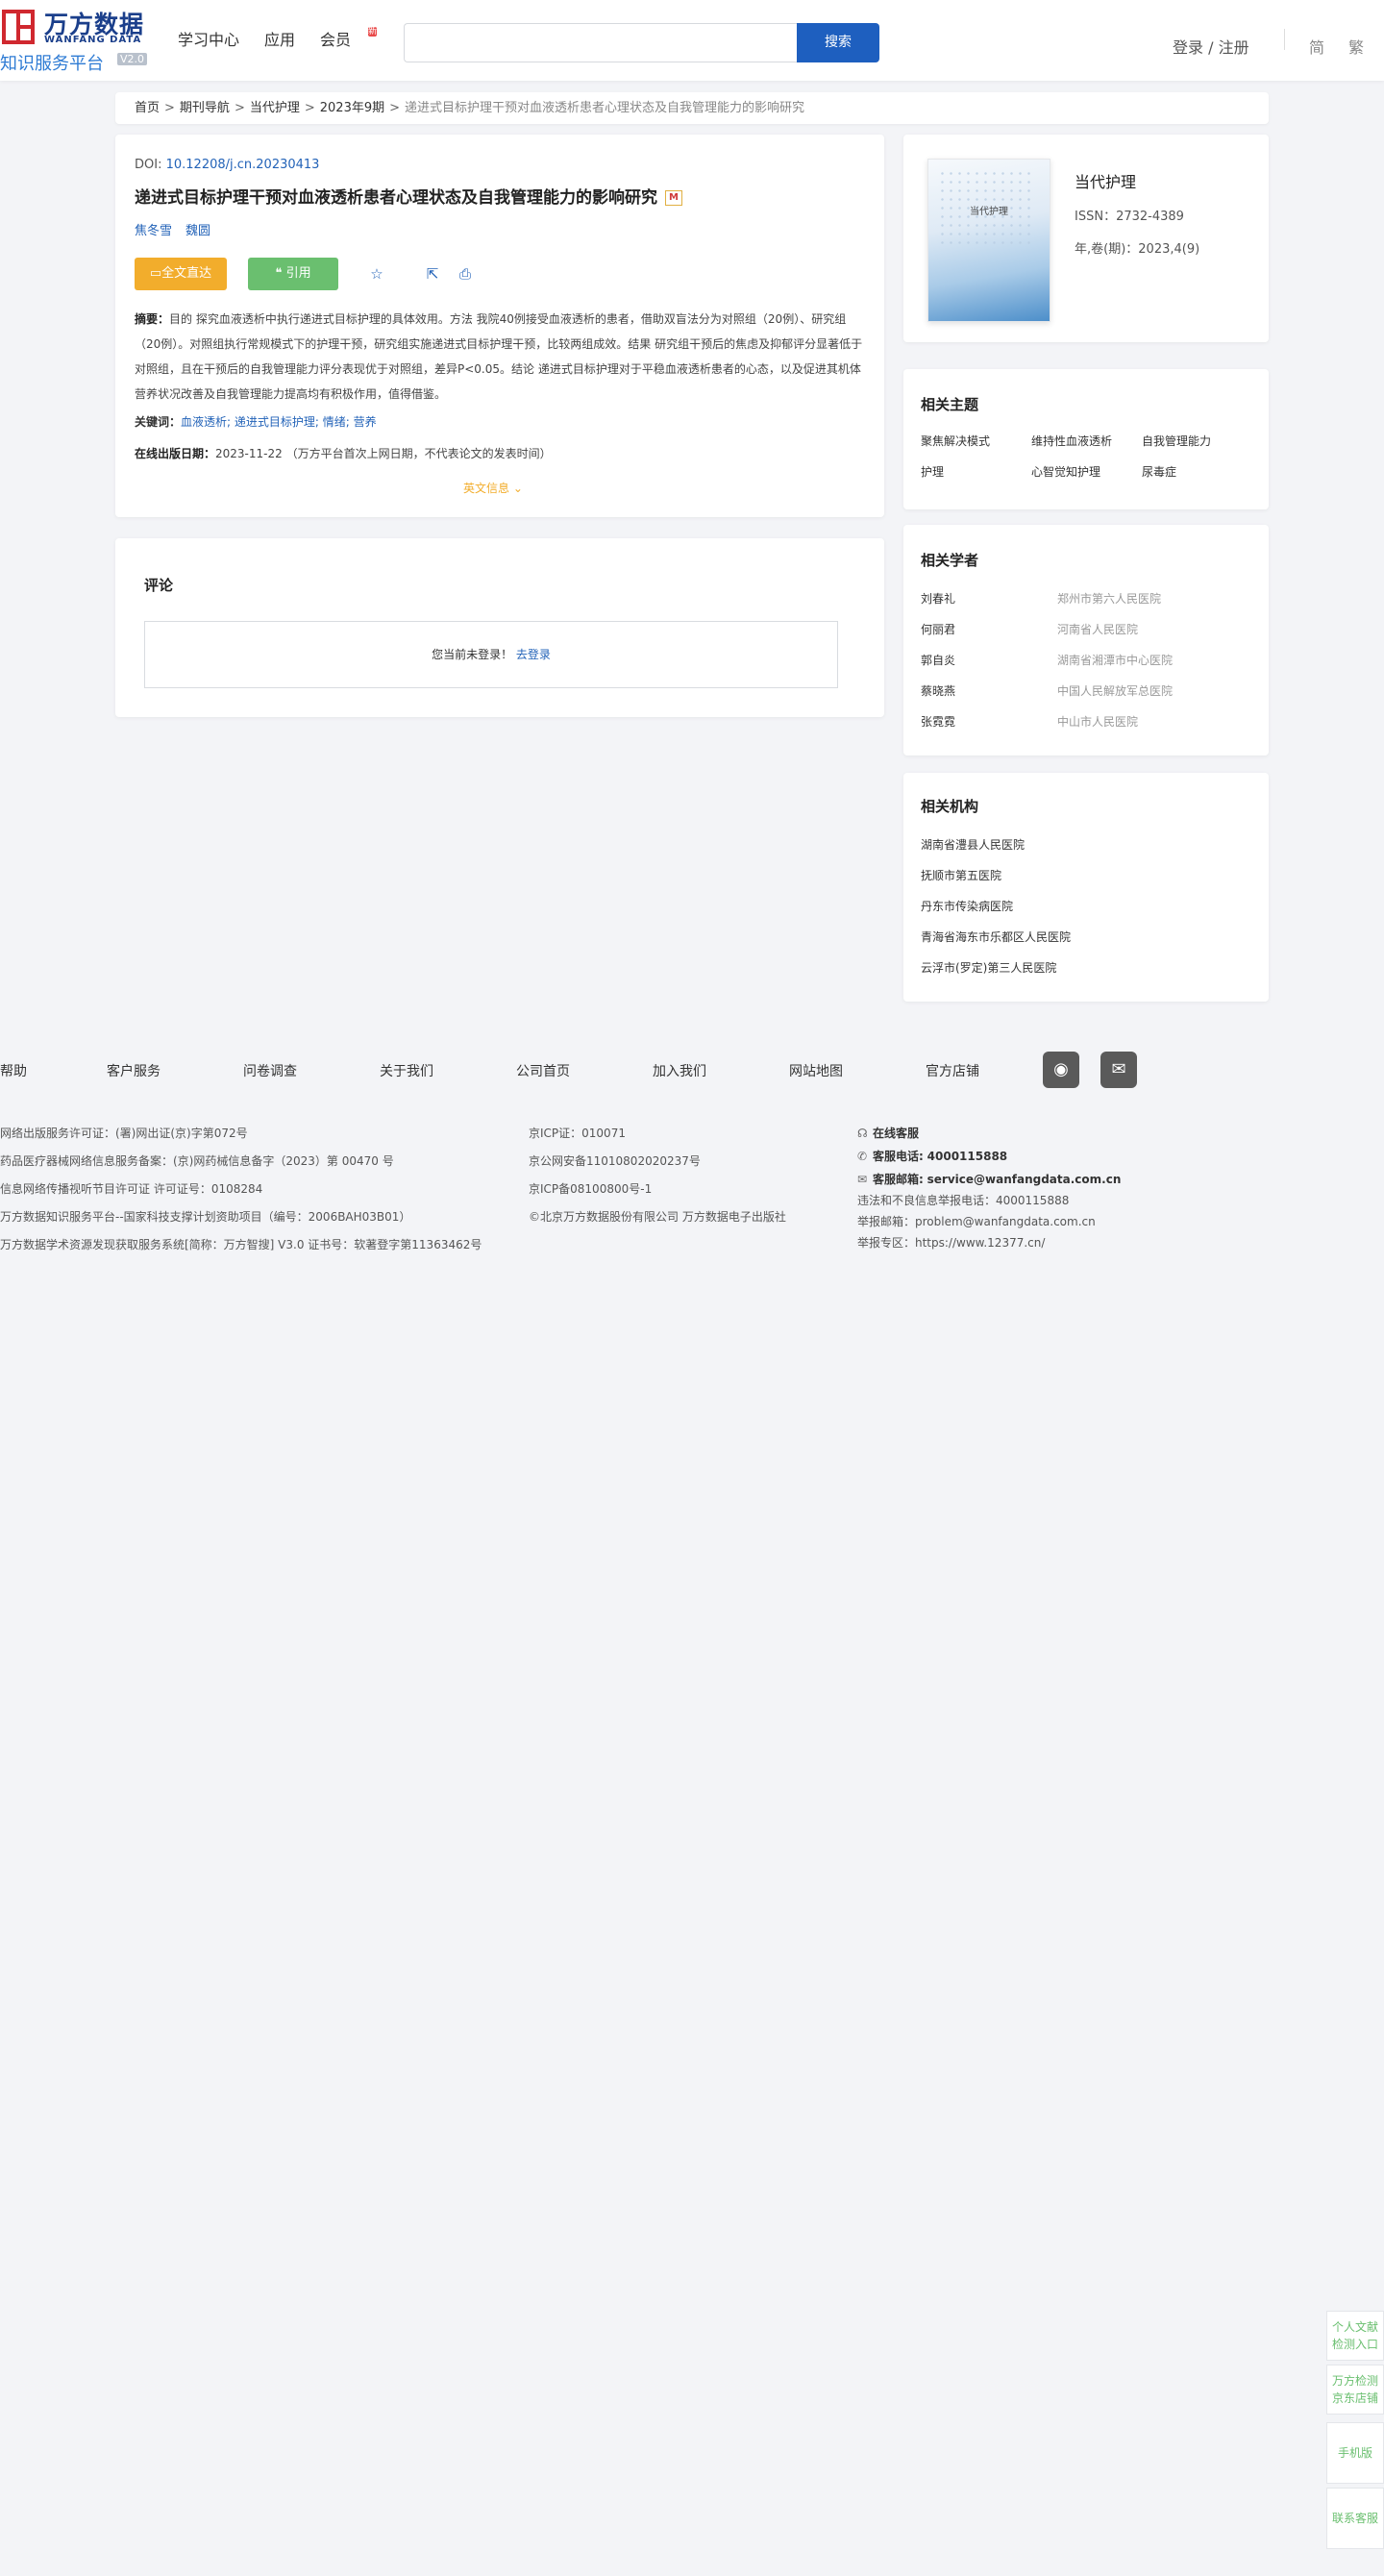 This screenshot has height=2576, width=1384. What do you see at coordinates (491, 654) in the screenshot?
I see `comment-login-prompt: 您当前未登录！ 去登录` at bounding box center [491, 654].